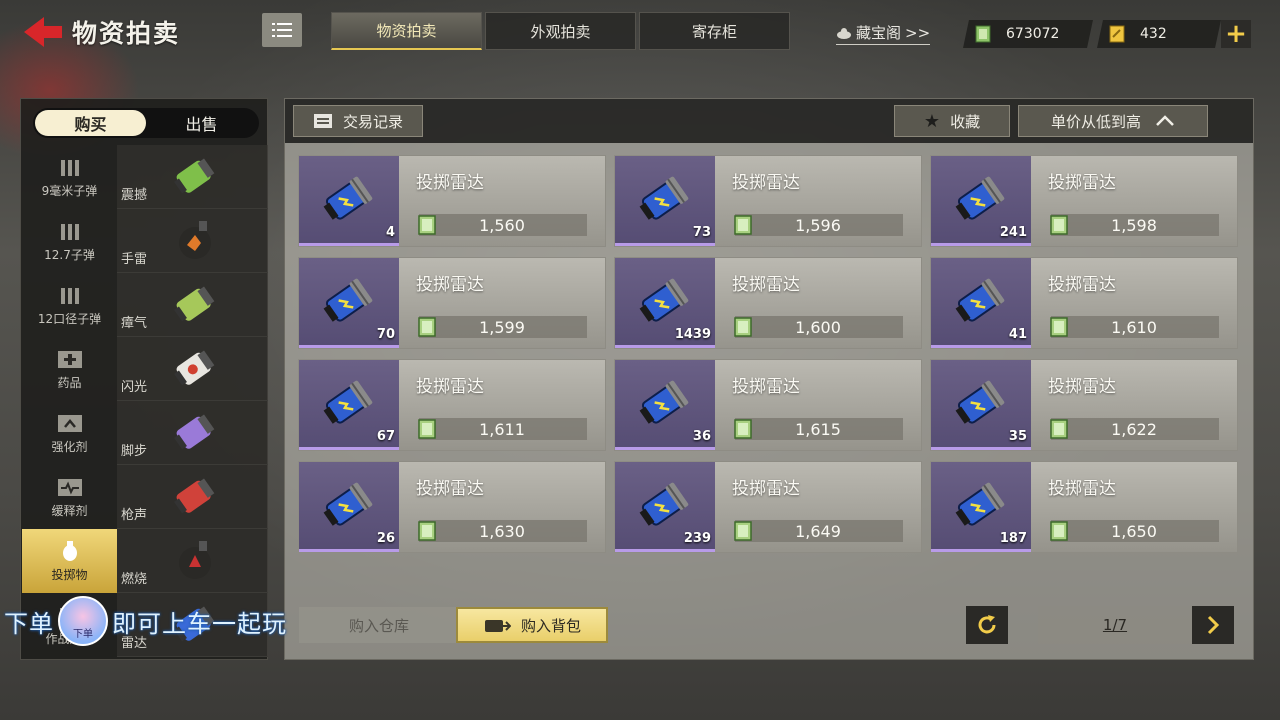 The width and height of the screenshot is (1280, 720). I want to click on item-quantity: 73, so click(701, 232).